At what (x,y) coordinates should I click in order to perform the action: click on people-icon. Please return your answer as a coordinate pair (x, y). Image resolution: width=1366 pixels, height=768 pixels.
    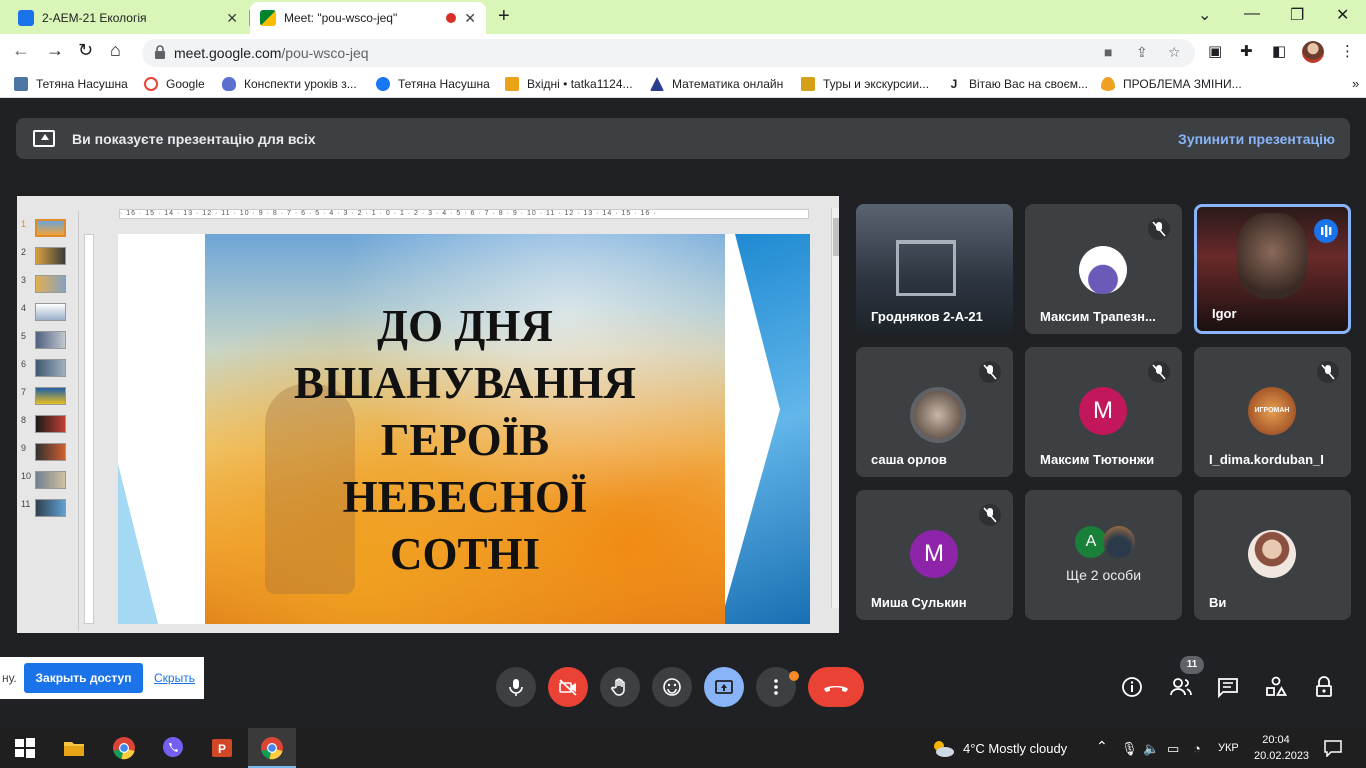
    Looking at the image, I should click on (1181, 687).